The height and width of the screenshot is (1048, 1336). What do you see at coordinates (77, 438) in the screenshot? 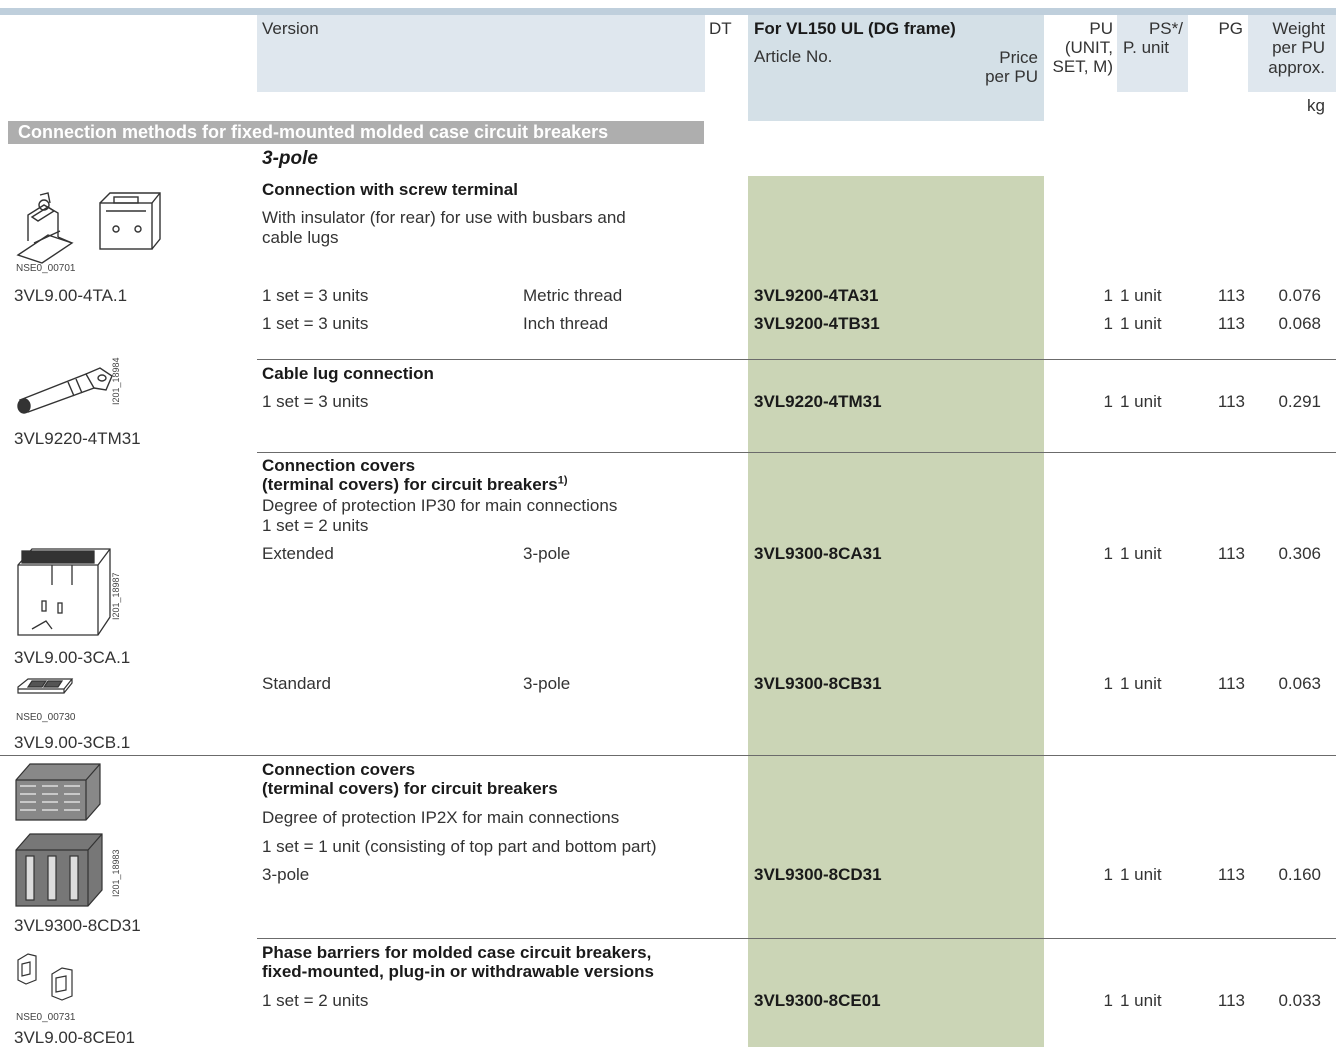
I see `product-caption: 3VL9220-4TM31` at bounding box center [77, 438].